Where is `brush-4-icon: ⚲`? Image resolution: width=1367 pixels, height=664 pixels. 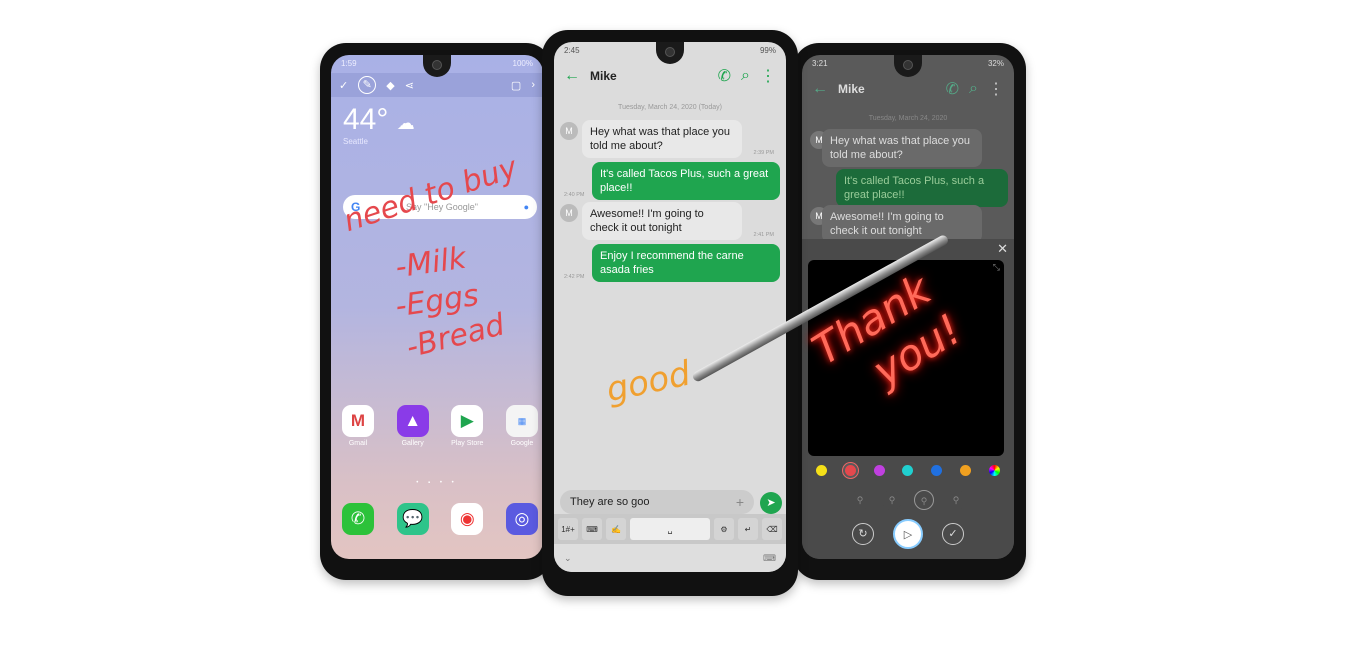
brush-4-icon: ⚲ is located at coordinates (956, 500).